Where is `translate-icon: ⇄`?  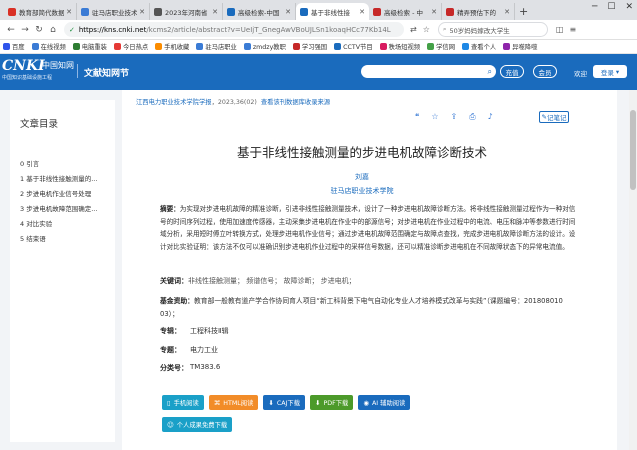
translate-icon: ⇄ is located at coordinates (413, 29).